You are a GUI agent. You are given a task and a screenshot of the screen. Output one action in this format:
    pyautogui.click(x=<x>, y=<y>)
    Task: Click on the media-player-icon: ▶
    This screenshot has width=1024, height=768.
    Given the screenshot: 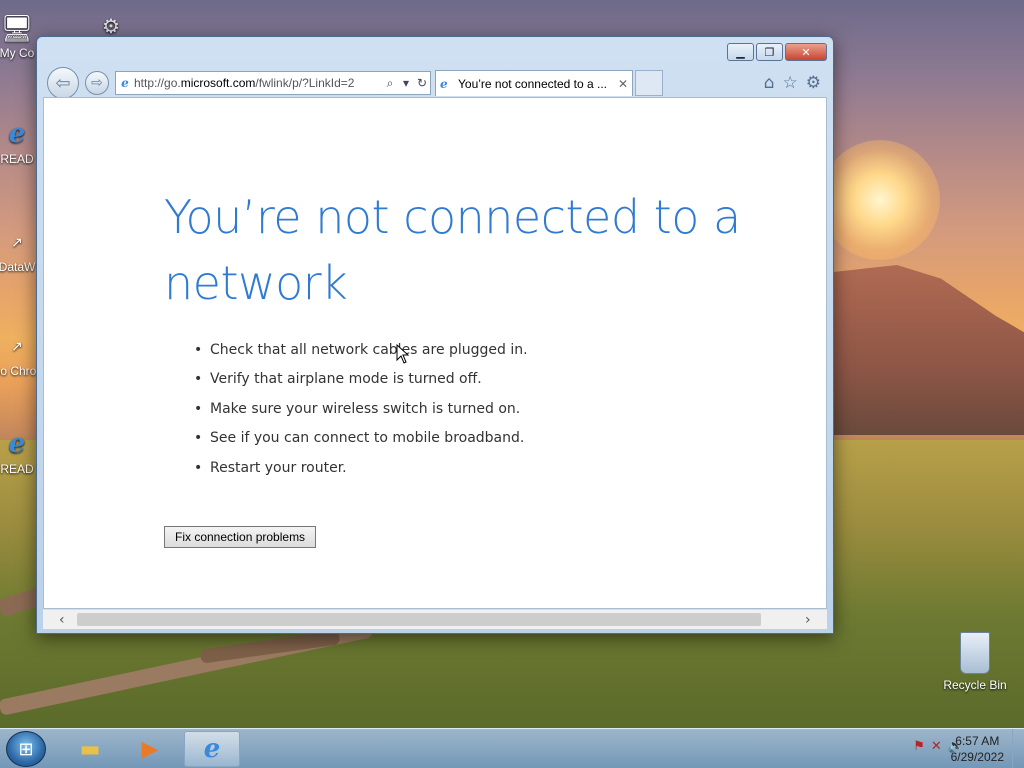 What is the action you would take?
    pyautogui.click(x=150, y=749)
    